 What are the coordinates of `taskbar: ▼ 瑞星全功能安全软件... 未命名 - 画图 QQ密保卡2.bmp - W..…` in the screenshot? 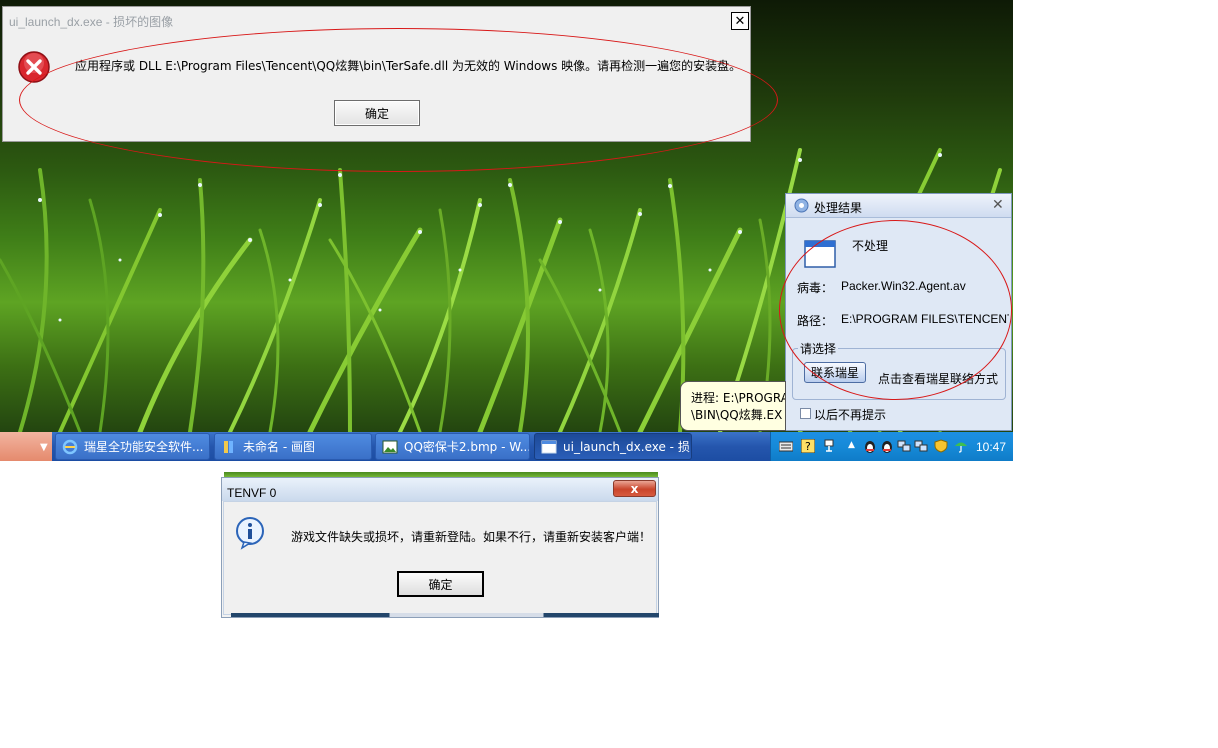 It's located at (506, 446).